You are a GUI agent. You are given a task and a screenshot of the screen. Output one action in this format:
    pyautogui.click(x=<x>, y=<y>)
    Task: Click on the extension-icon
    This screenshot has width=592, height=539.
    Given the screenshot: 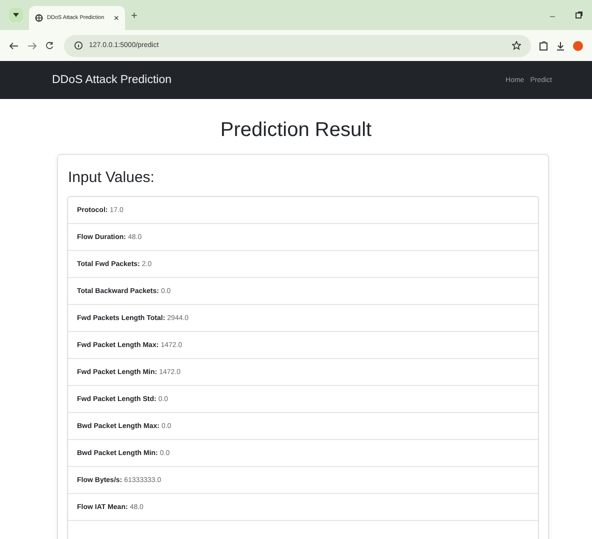 What is the action you would take?
    pyautogui.click(x=543, y=45)
    